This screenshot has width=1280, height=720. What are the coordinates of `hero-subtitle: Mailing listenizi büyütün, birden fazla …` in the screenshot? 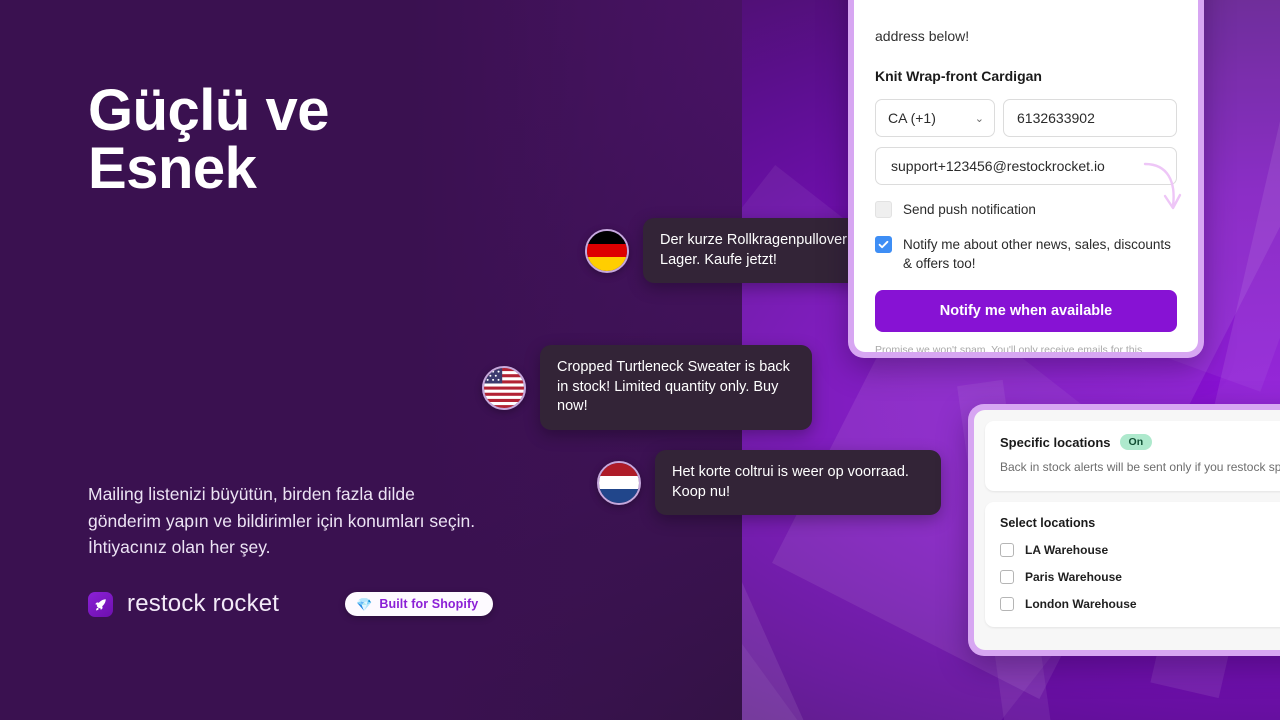 It's located at (282, 521).